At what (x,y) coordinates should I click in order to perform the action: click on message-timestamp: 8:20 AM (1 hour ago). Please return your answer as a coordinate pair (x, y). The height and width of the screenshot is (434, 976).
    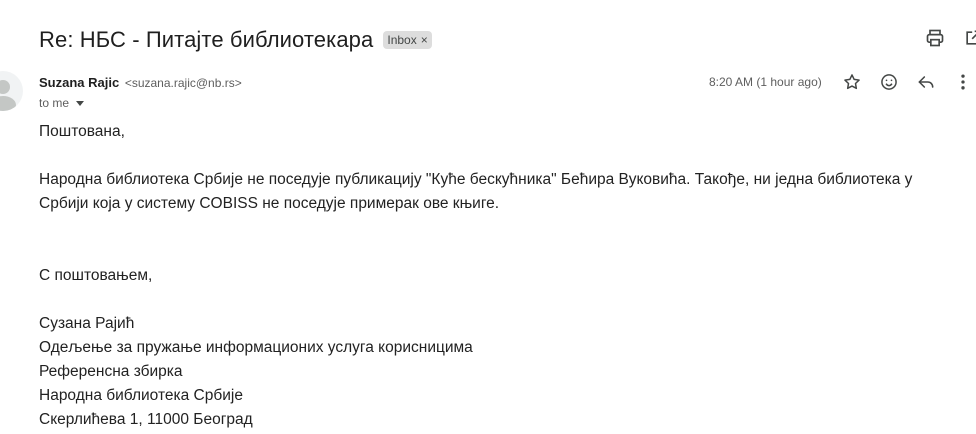
    Looking at the image, I should click on (765, 82).